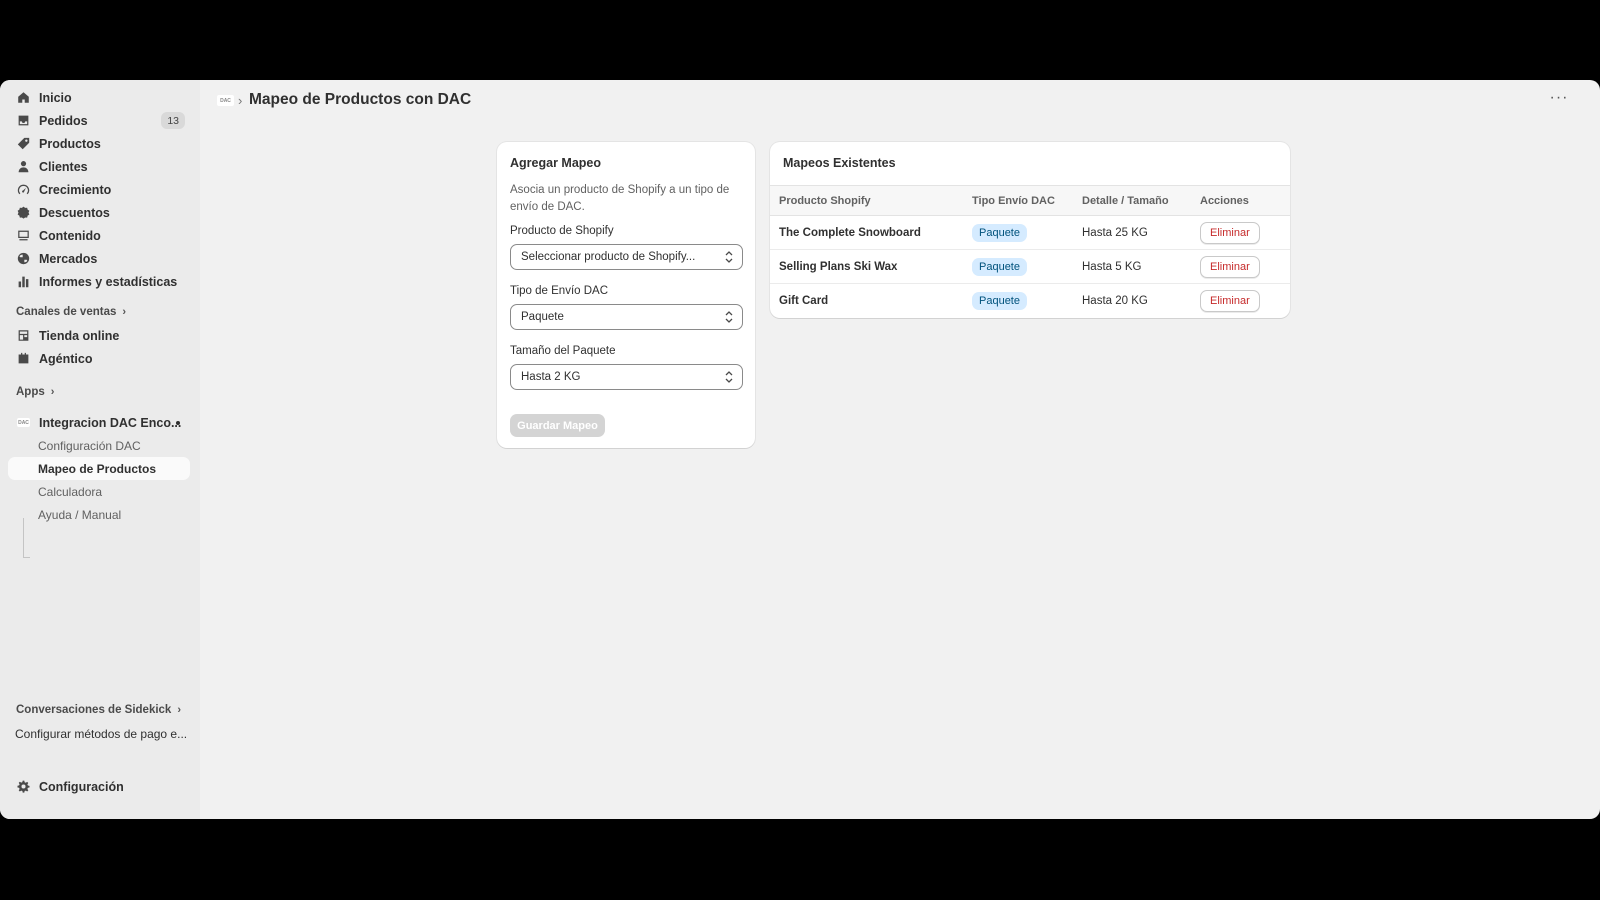  I want to click on tree-connector-hook, so click(26, 557).